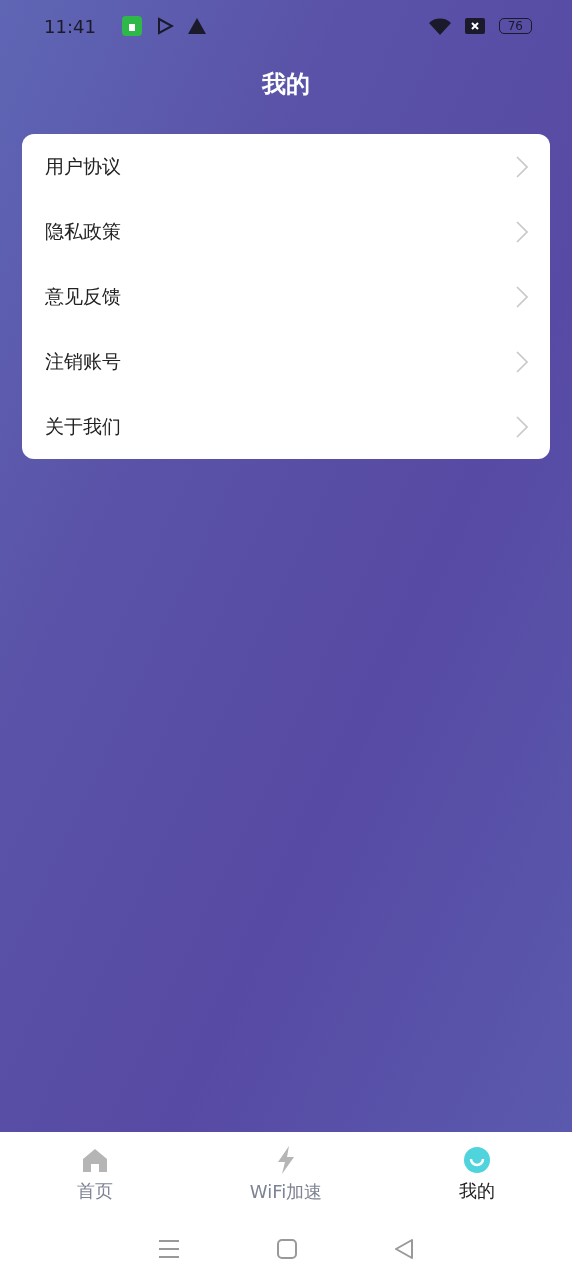  Describe the element at coordinates (474, 26) in the screenshot. I see `sim-icon` at that location.